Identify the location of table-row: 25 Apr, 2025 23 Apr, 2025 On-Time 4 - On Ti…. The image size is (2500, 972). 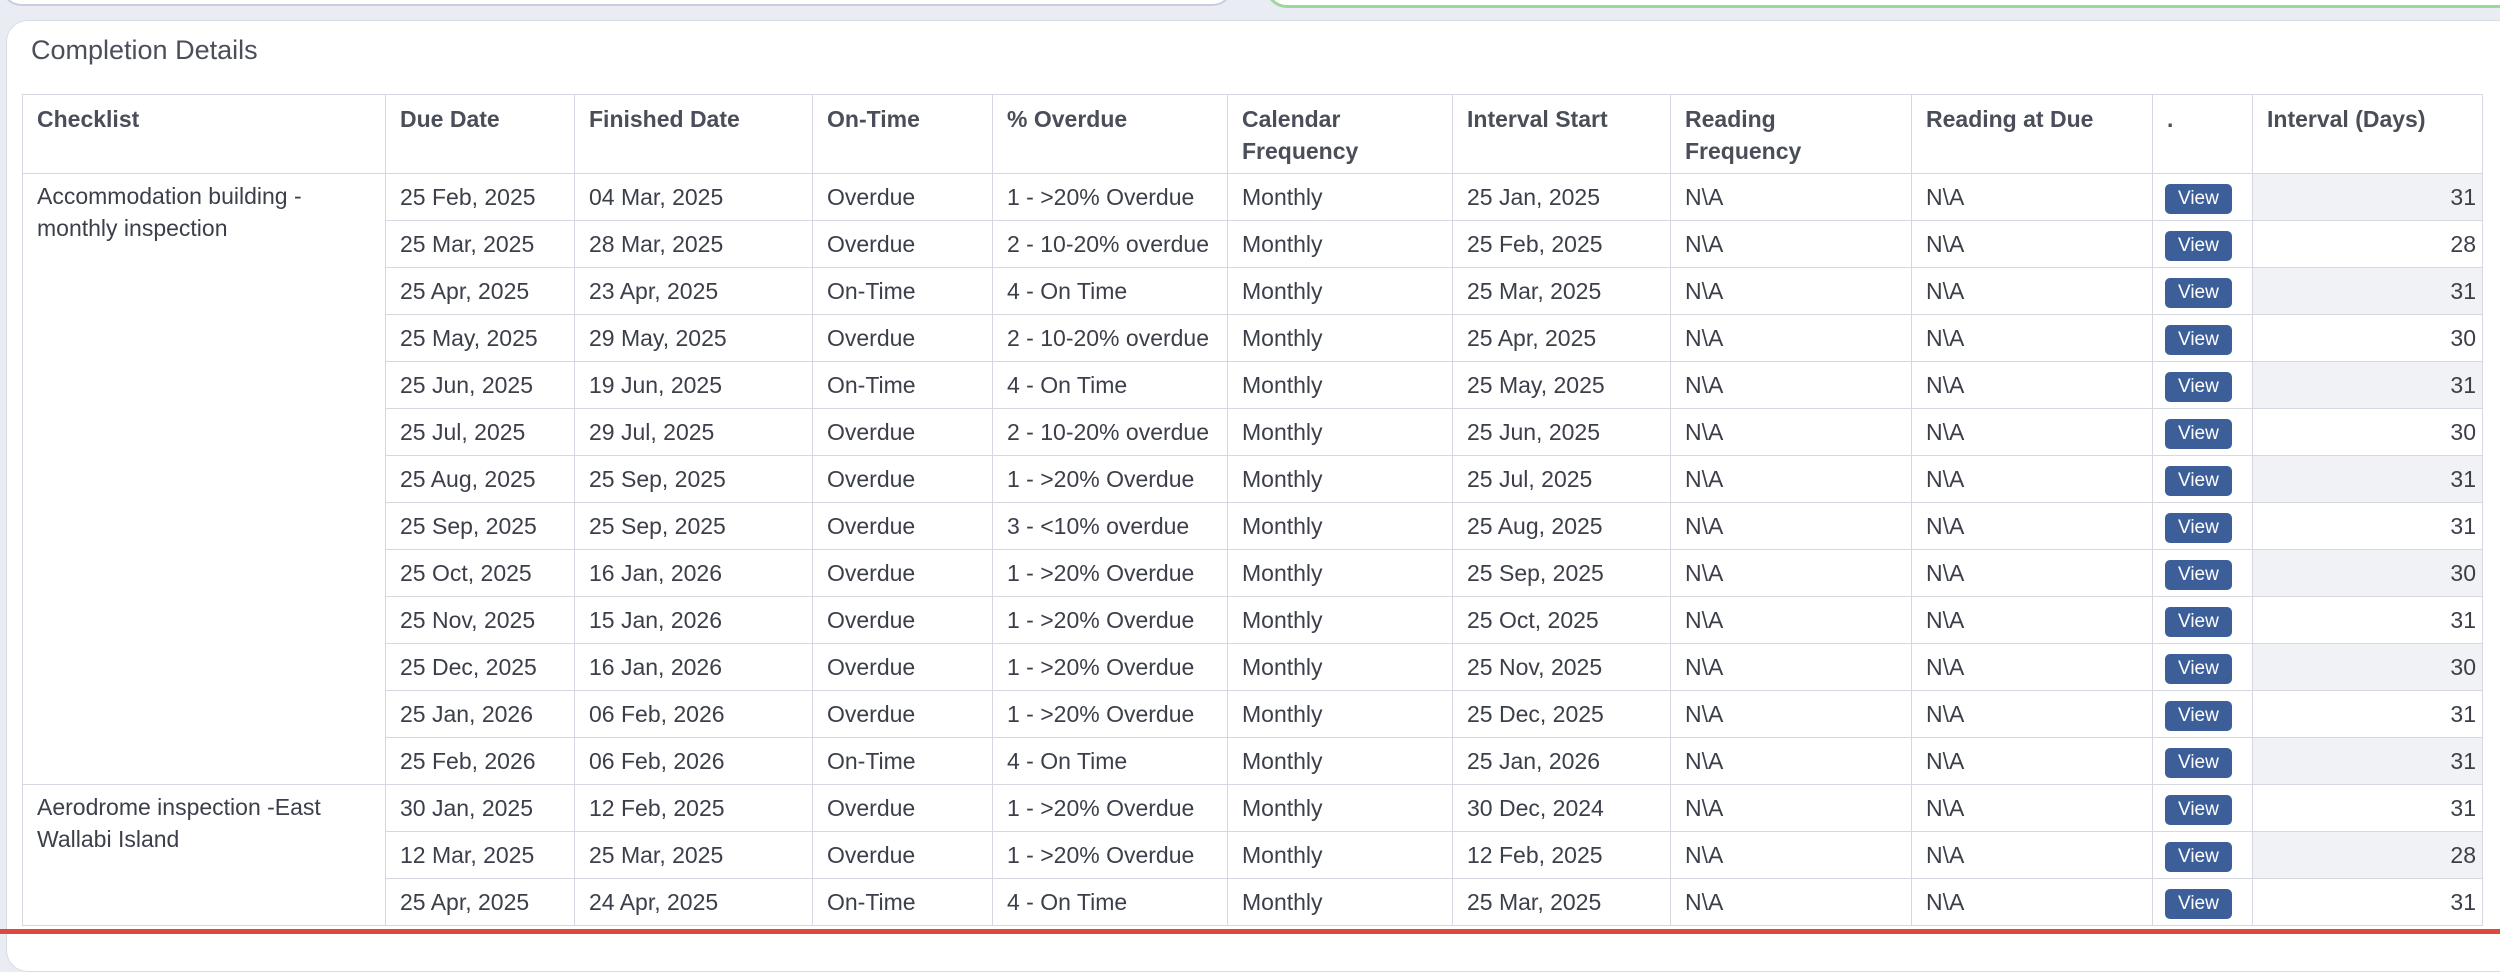
(1253, 291).